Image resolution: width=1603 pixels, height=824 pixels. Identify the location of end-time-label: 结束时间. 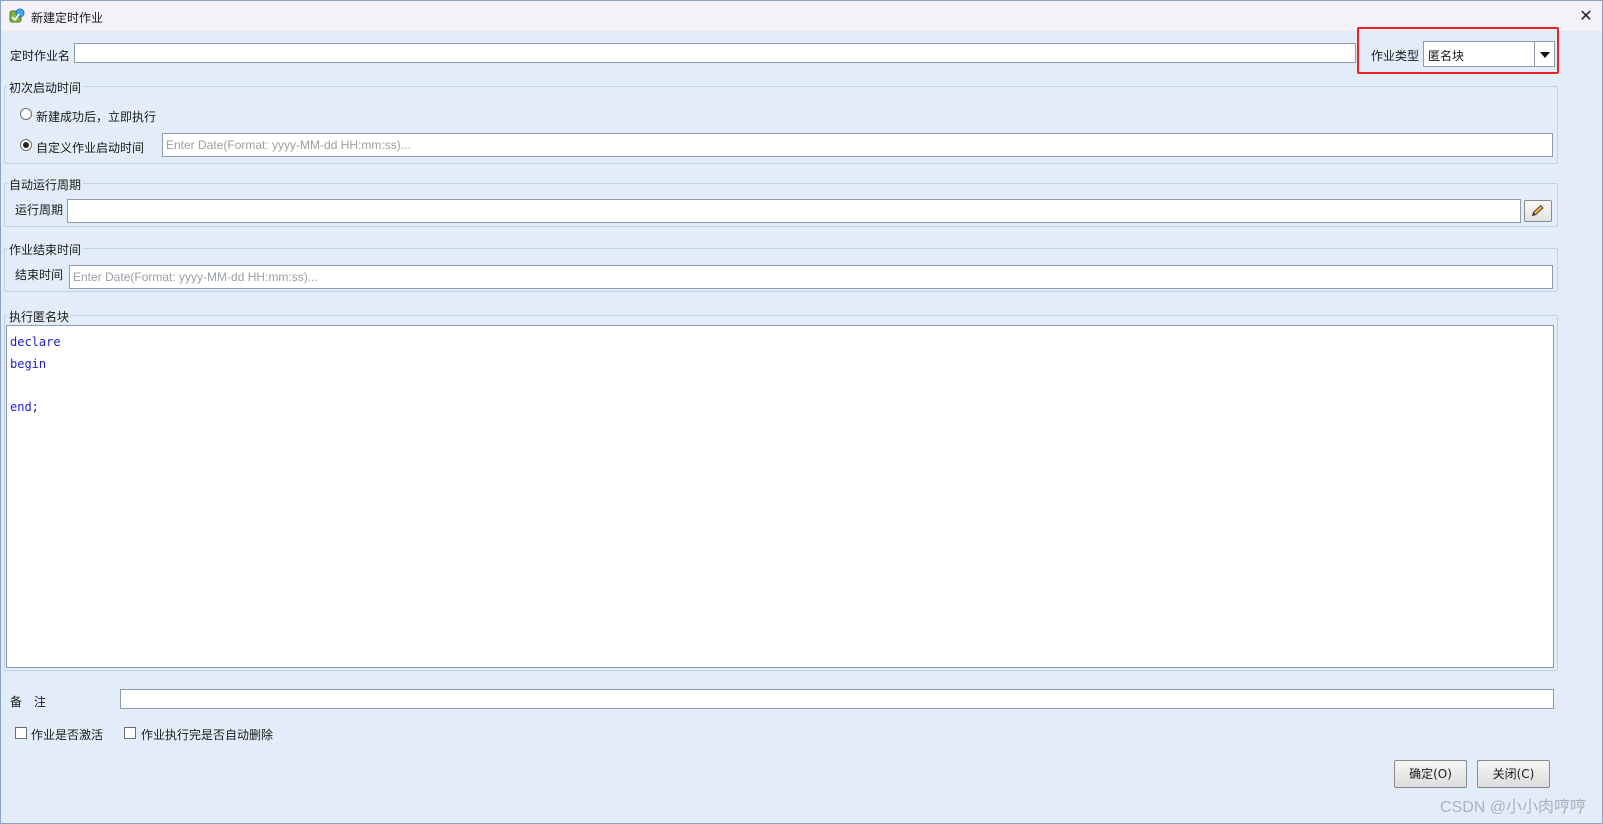
(39, 275).